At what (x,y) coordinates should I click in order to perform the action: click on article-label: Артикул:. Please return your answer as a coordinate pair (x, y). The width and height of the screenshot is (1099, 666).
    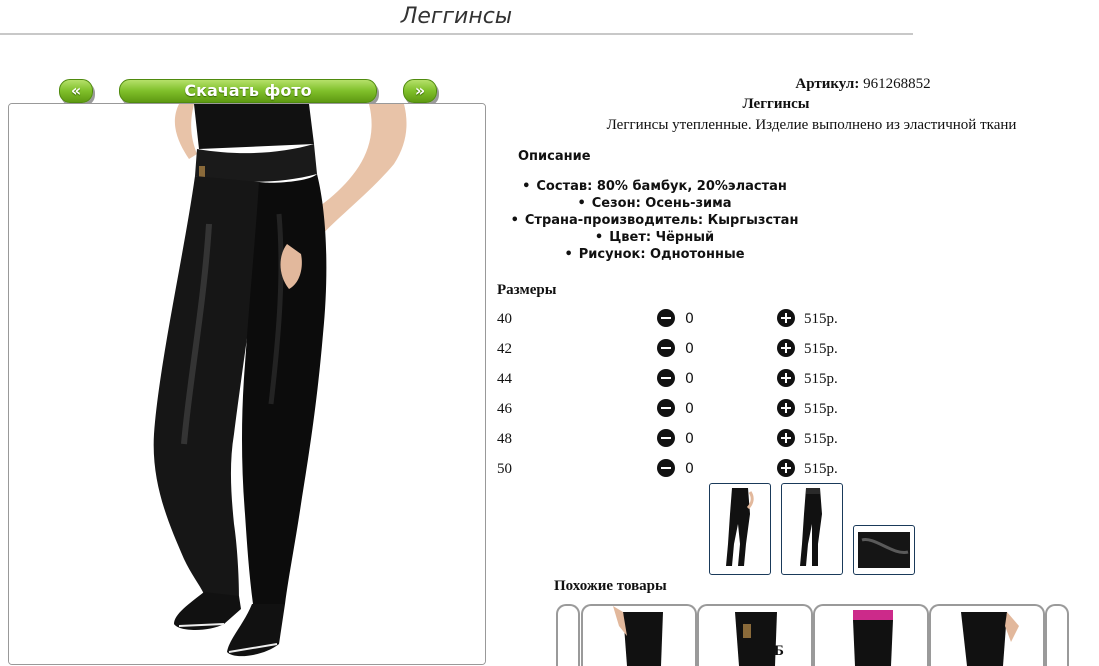
    Looking at the image, I should click on (827, 84).